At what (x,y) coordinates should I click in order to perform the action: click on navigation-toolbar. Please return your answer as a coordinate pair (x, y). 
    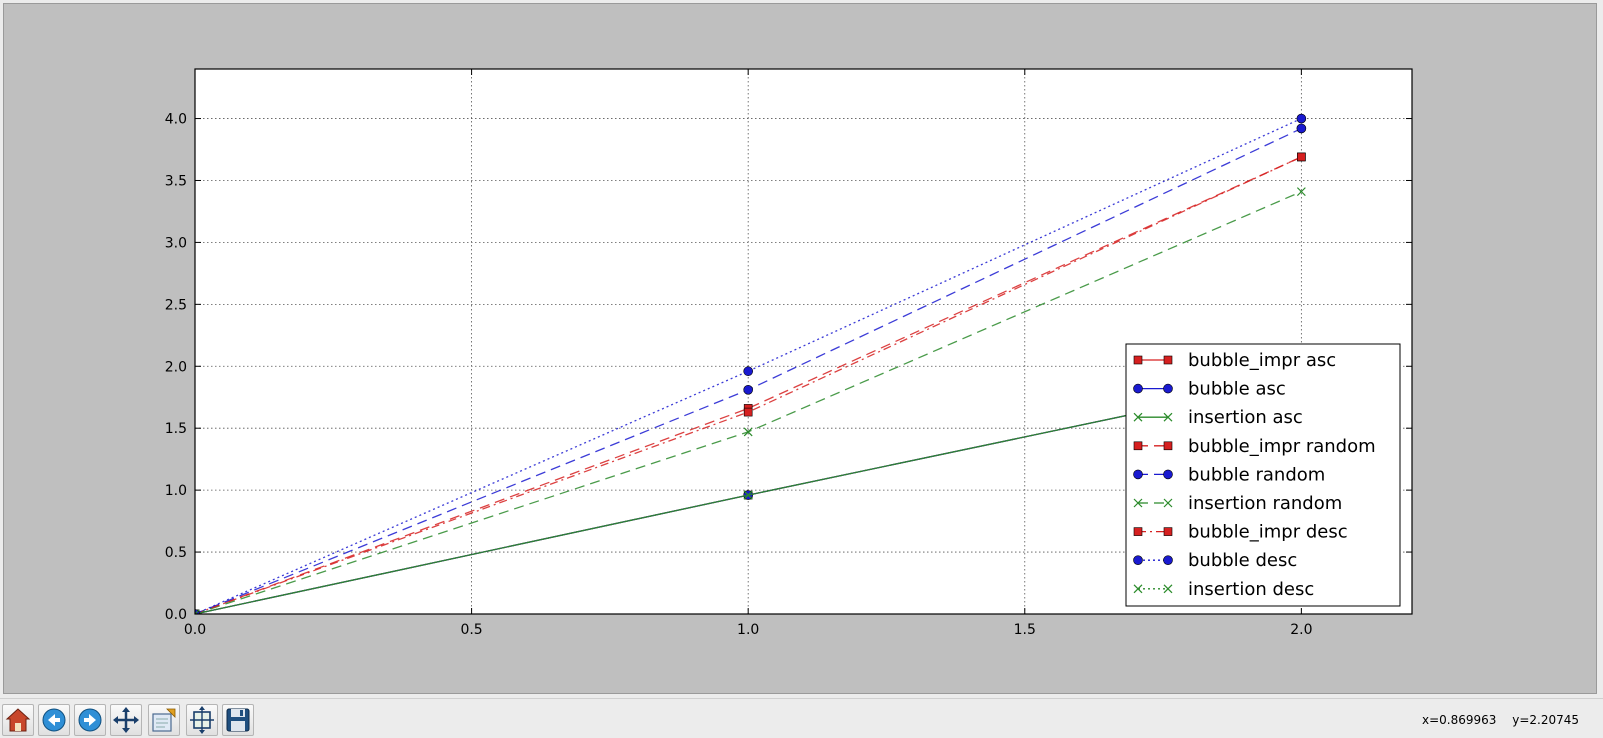
    Looking at the image, I should click on (801, 718).